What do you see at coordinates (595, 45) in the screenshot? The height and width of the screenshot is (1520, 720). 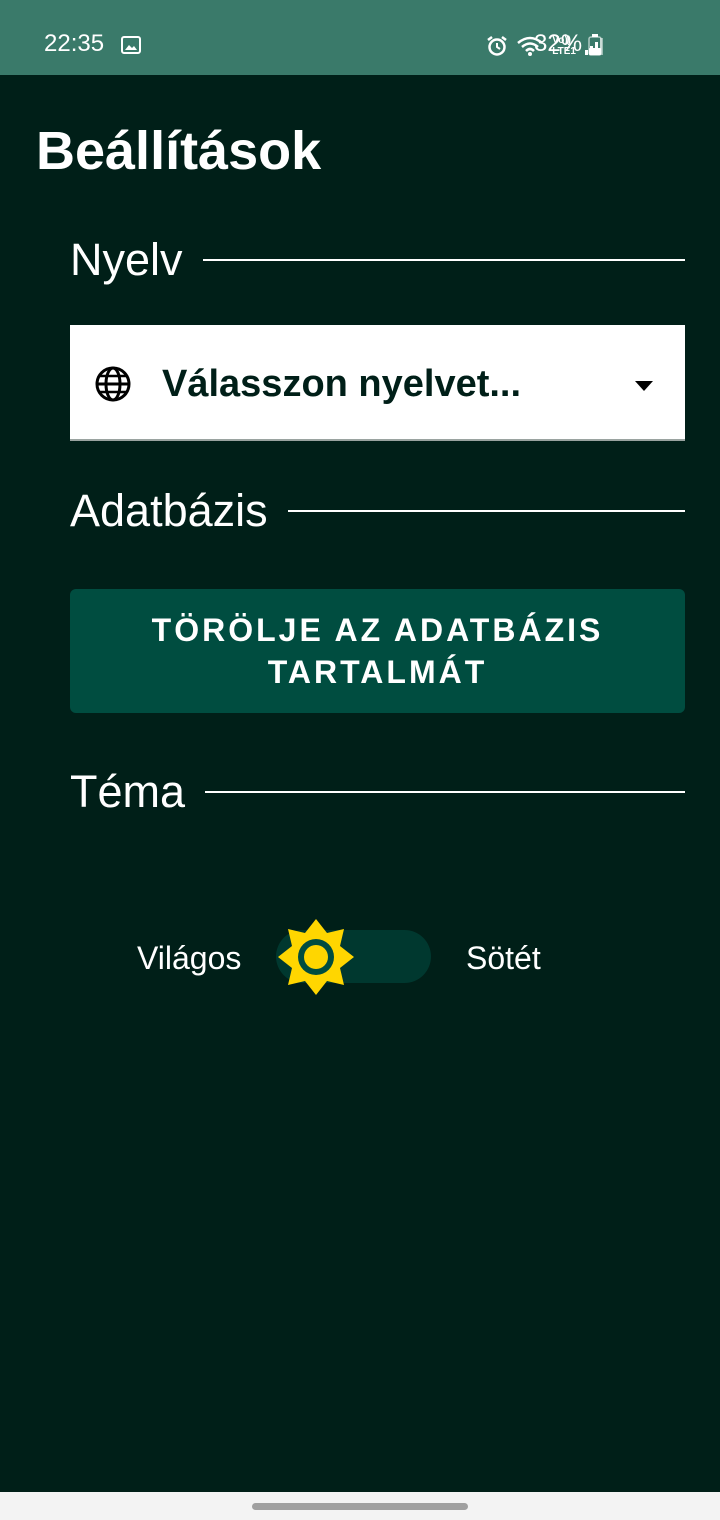 I see `battery-icon` at bounding box center [595, 45].